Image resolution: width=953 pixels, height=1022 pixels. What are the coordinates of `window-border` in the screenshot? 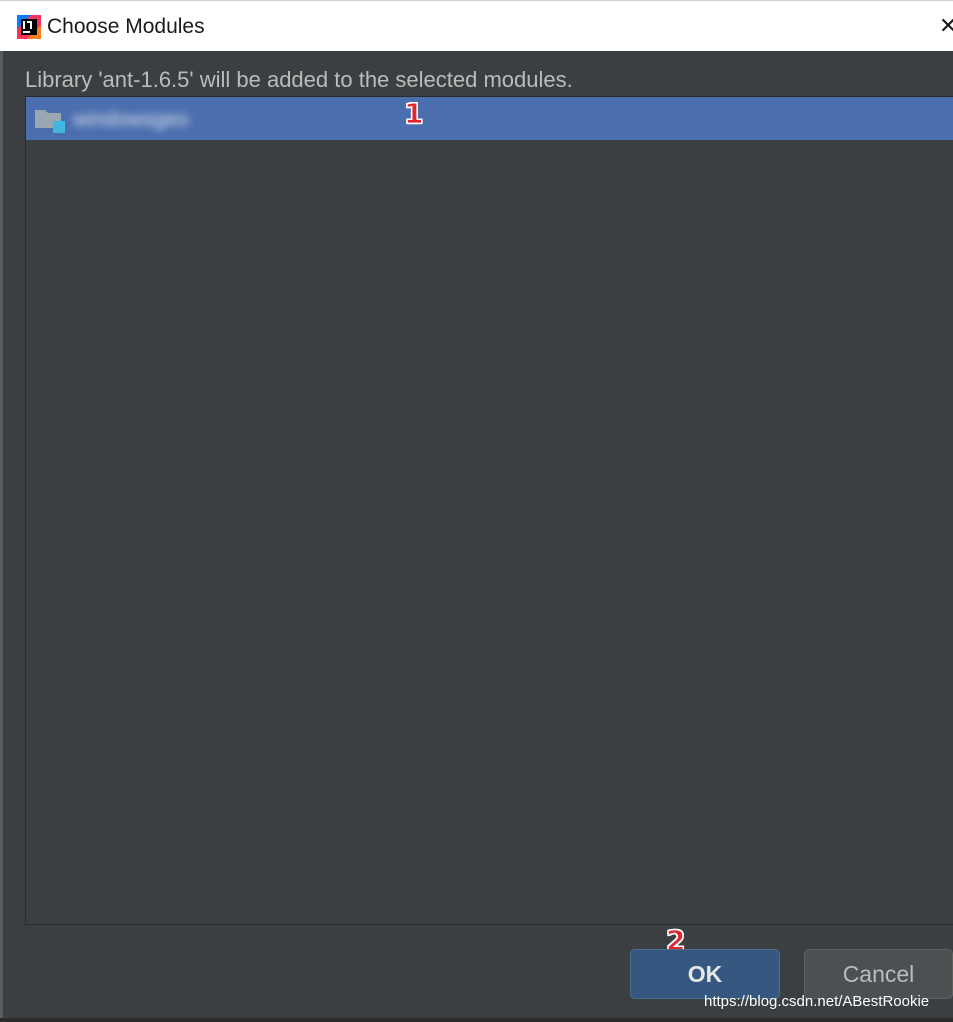 It's located at (1, 536).